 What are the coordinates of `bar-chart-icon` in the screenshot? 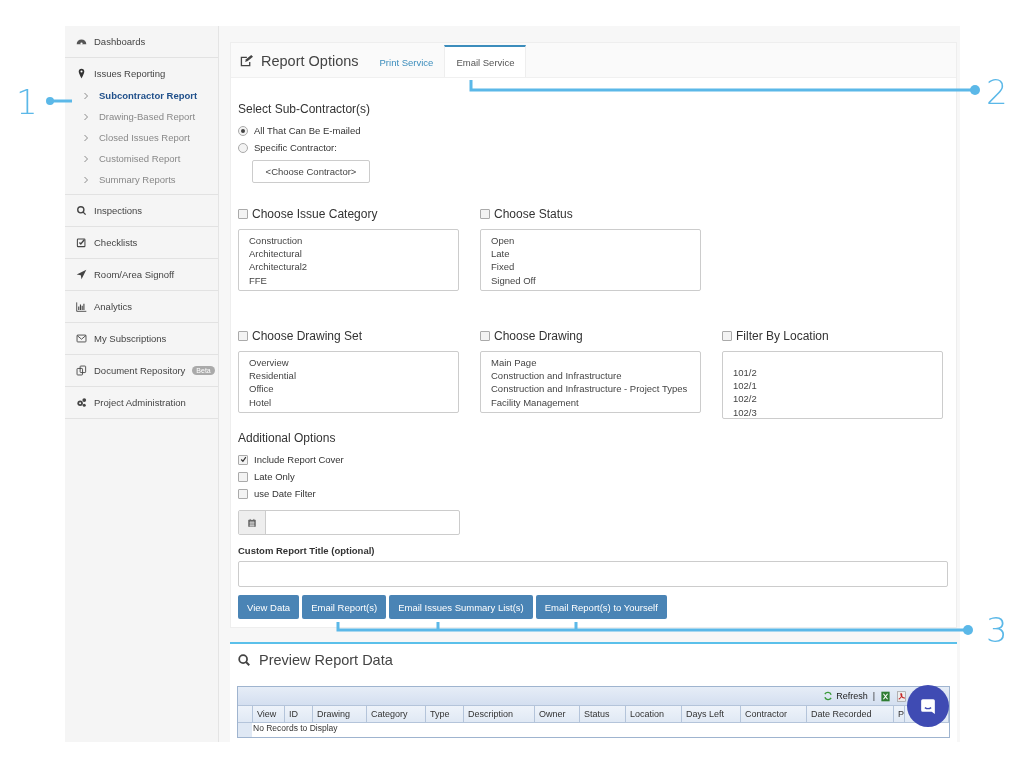 It's located at (81, 306).